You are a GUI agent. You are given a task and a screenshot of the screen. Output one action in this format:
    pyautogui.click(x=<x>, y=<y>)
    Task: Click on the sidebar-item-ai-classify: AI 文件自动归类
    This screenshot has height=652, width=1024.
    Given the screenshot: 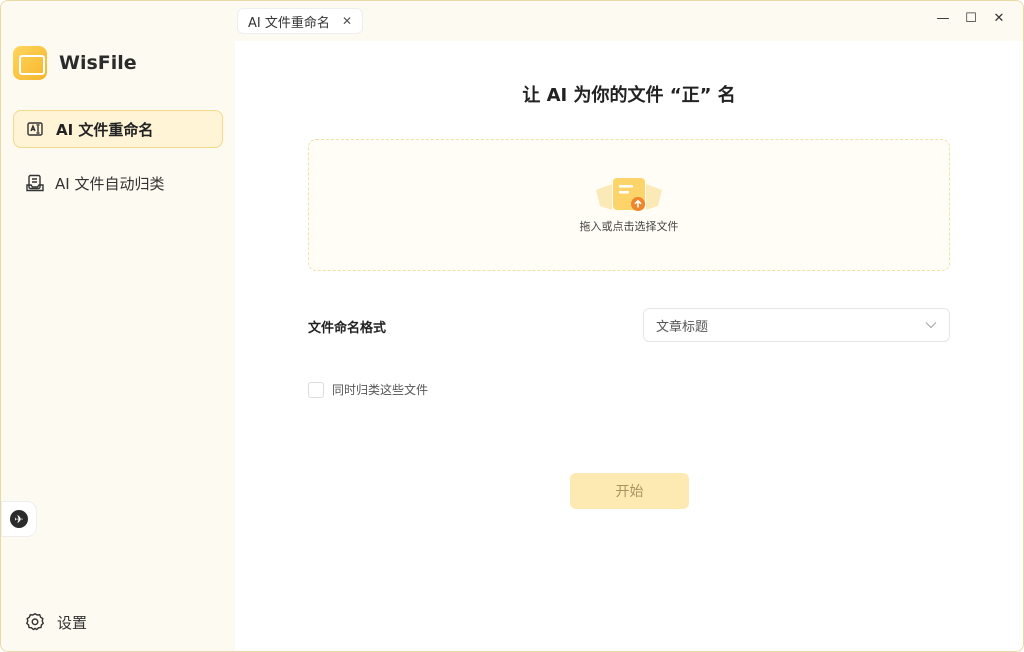 What is the action you would take?
    pyautogui.click(x=118, y=183)
    